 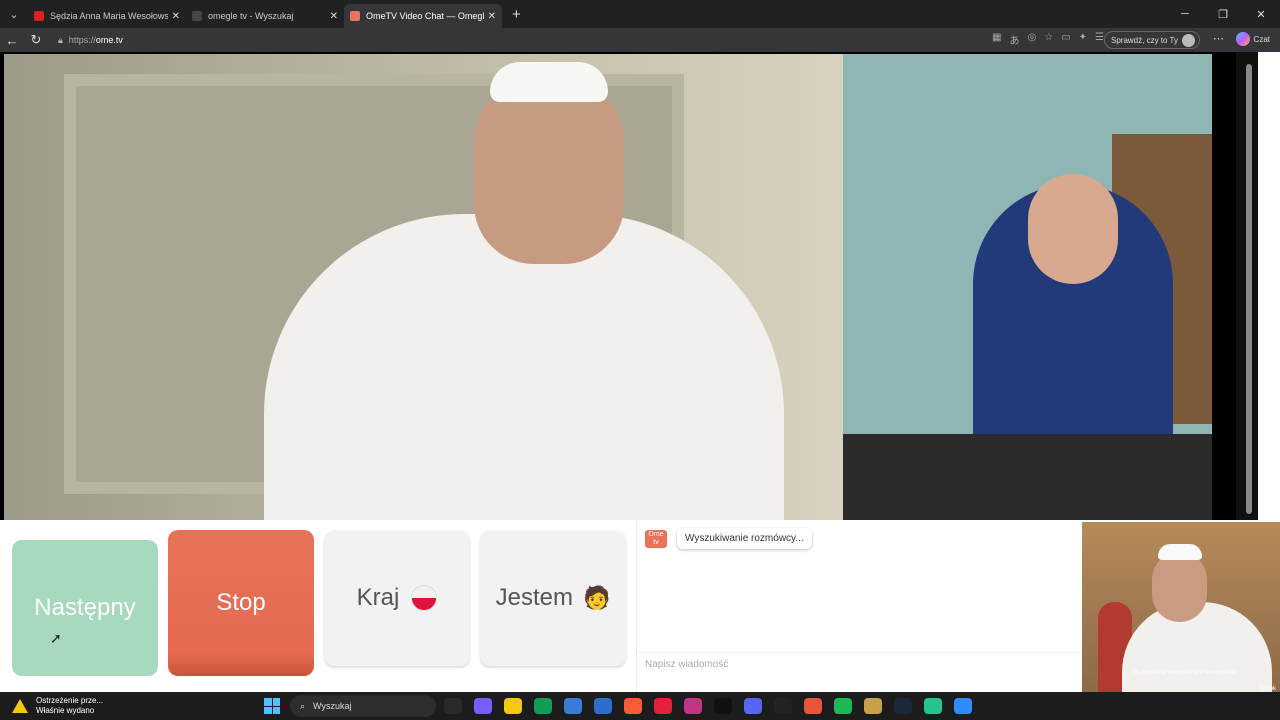 I want to click on tab-title: Sędzia Anna Maria Wesołowska o, so click(x=109, y=16).